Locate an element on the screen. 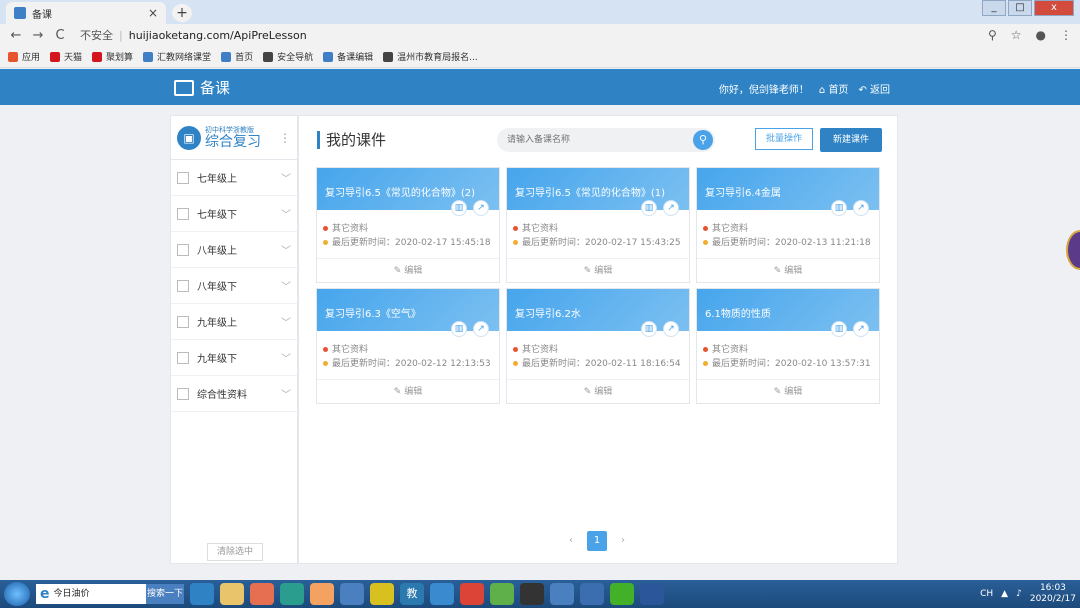  bookmark-item: 安全导航 is located at coordinates (288, 56).